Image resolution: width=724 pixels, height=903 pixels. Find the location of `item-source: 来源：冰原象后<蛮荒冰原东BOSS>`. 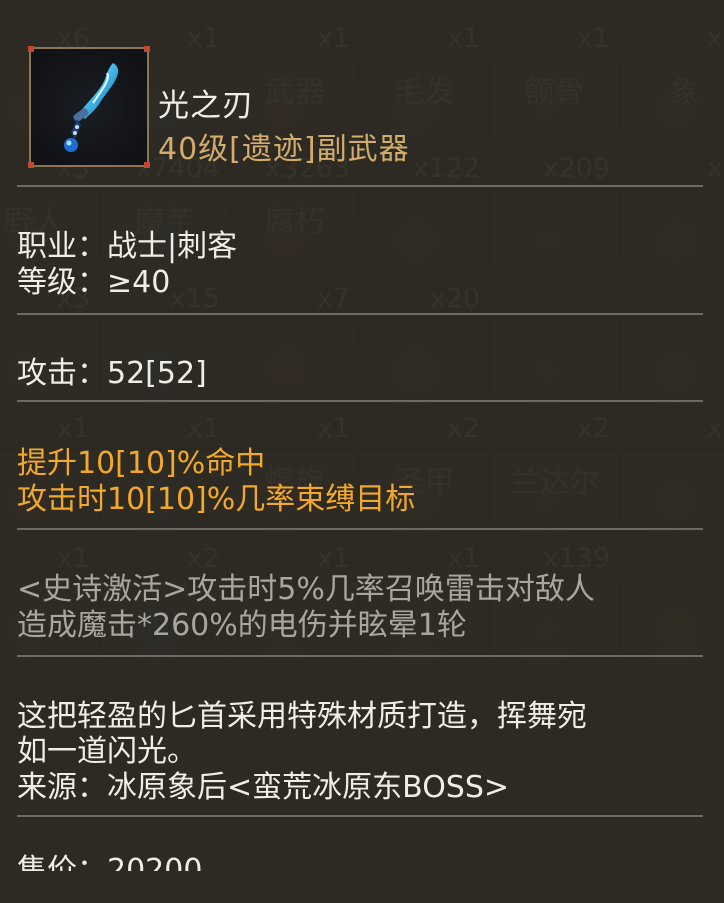

item-source: 来源：冰原象后<蛮荒冰原东BOSS> is located at coordinates (263, 787).